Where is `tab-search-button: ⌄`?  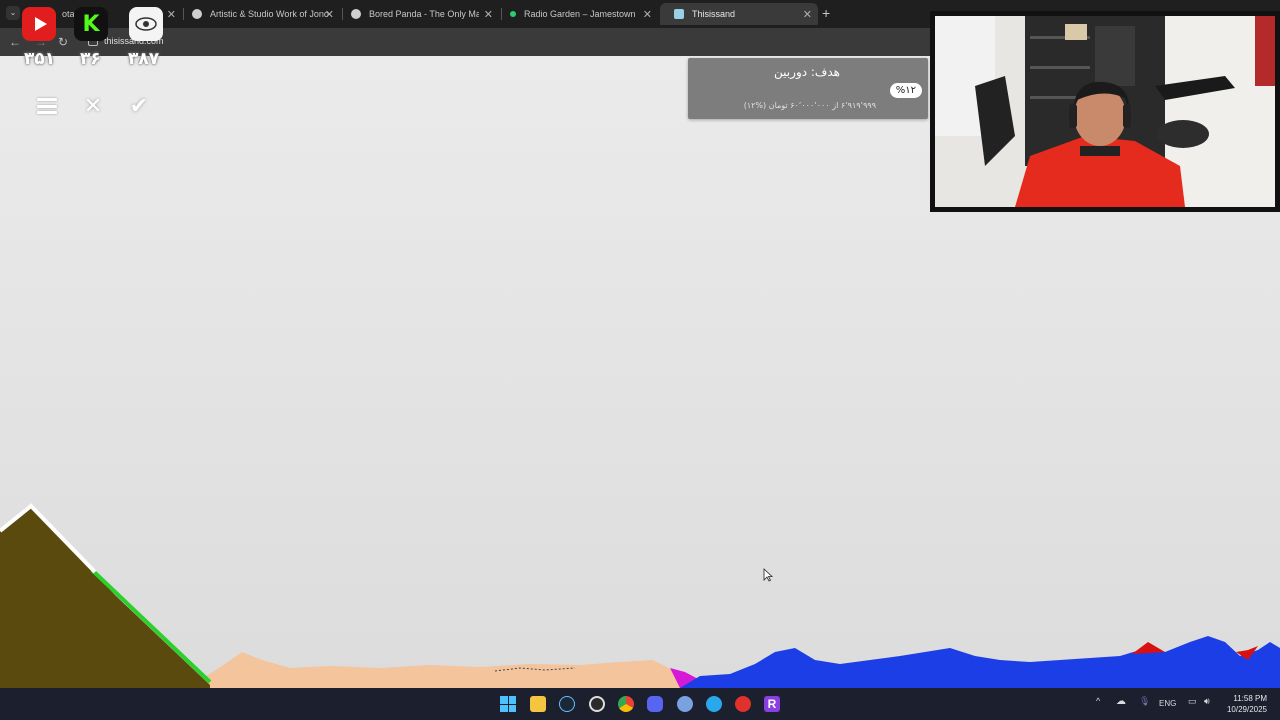
tab-search-button: ⌄ is located at coordinates (13, 13).